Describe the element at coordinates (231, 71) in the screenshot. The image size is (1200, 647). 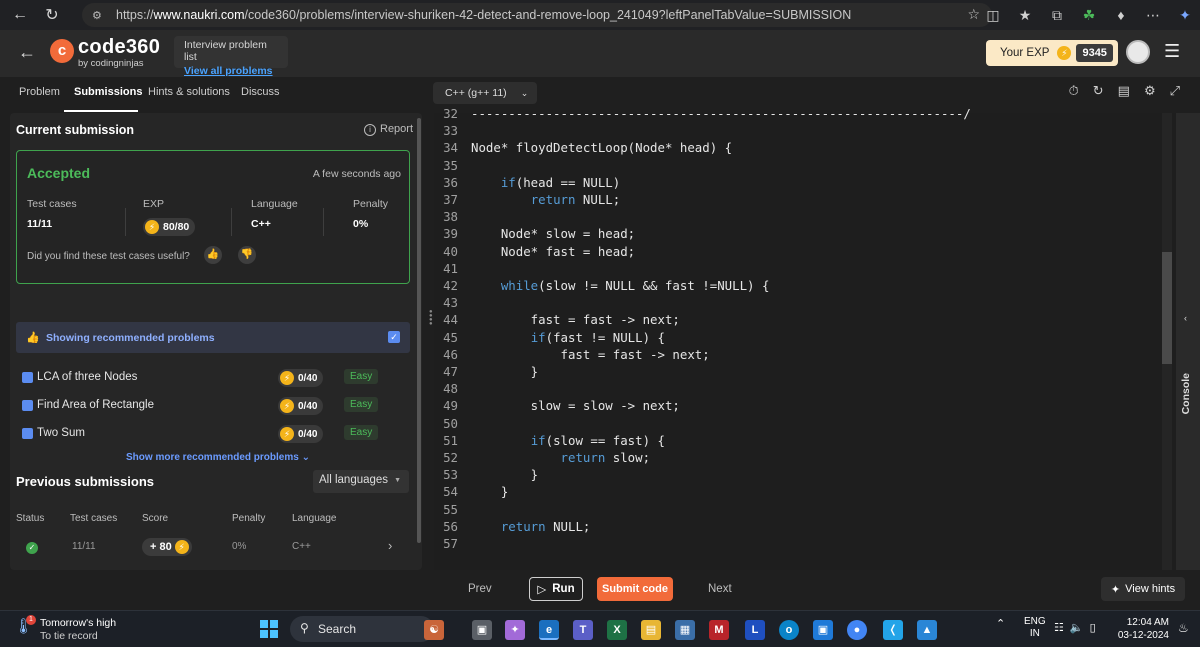
I see `view-all-problems-link: View all problems` at that location.